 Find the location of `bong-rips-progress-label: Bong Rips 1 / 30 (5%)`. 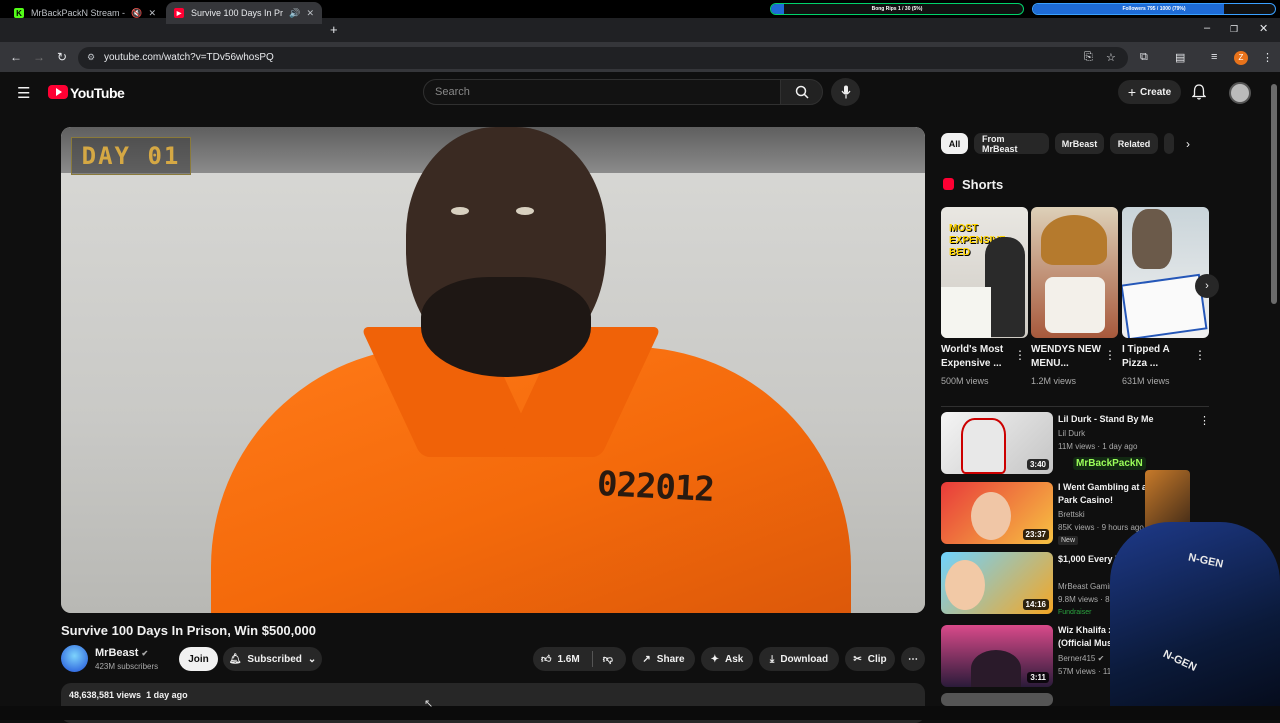

bong-rips-progress-label: Bong Rips 1 / 30 (5%) is located at coordinates (897, 9).